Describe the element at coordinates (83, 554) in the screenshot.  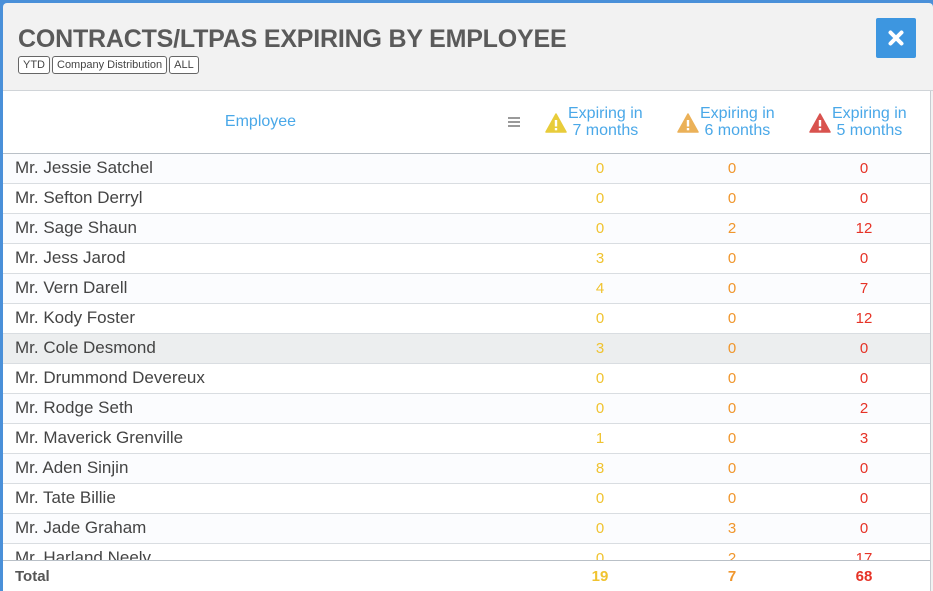
I see `employee-name: Mr. Harland Neely` at that location.